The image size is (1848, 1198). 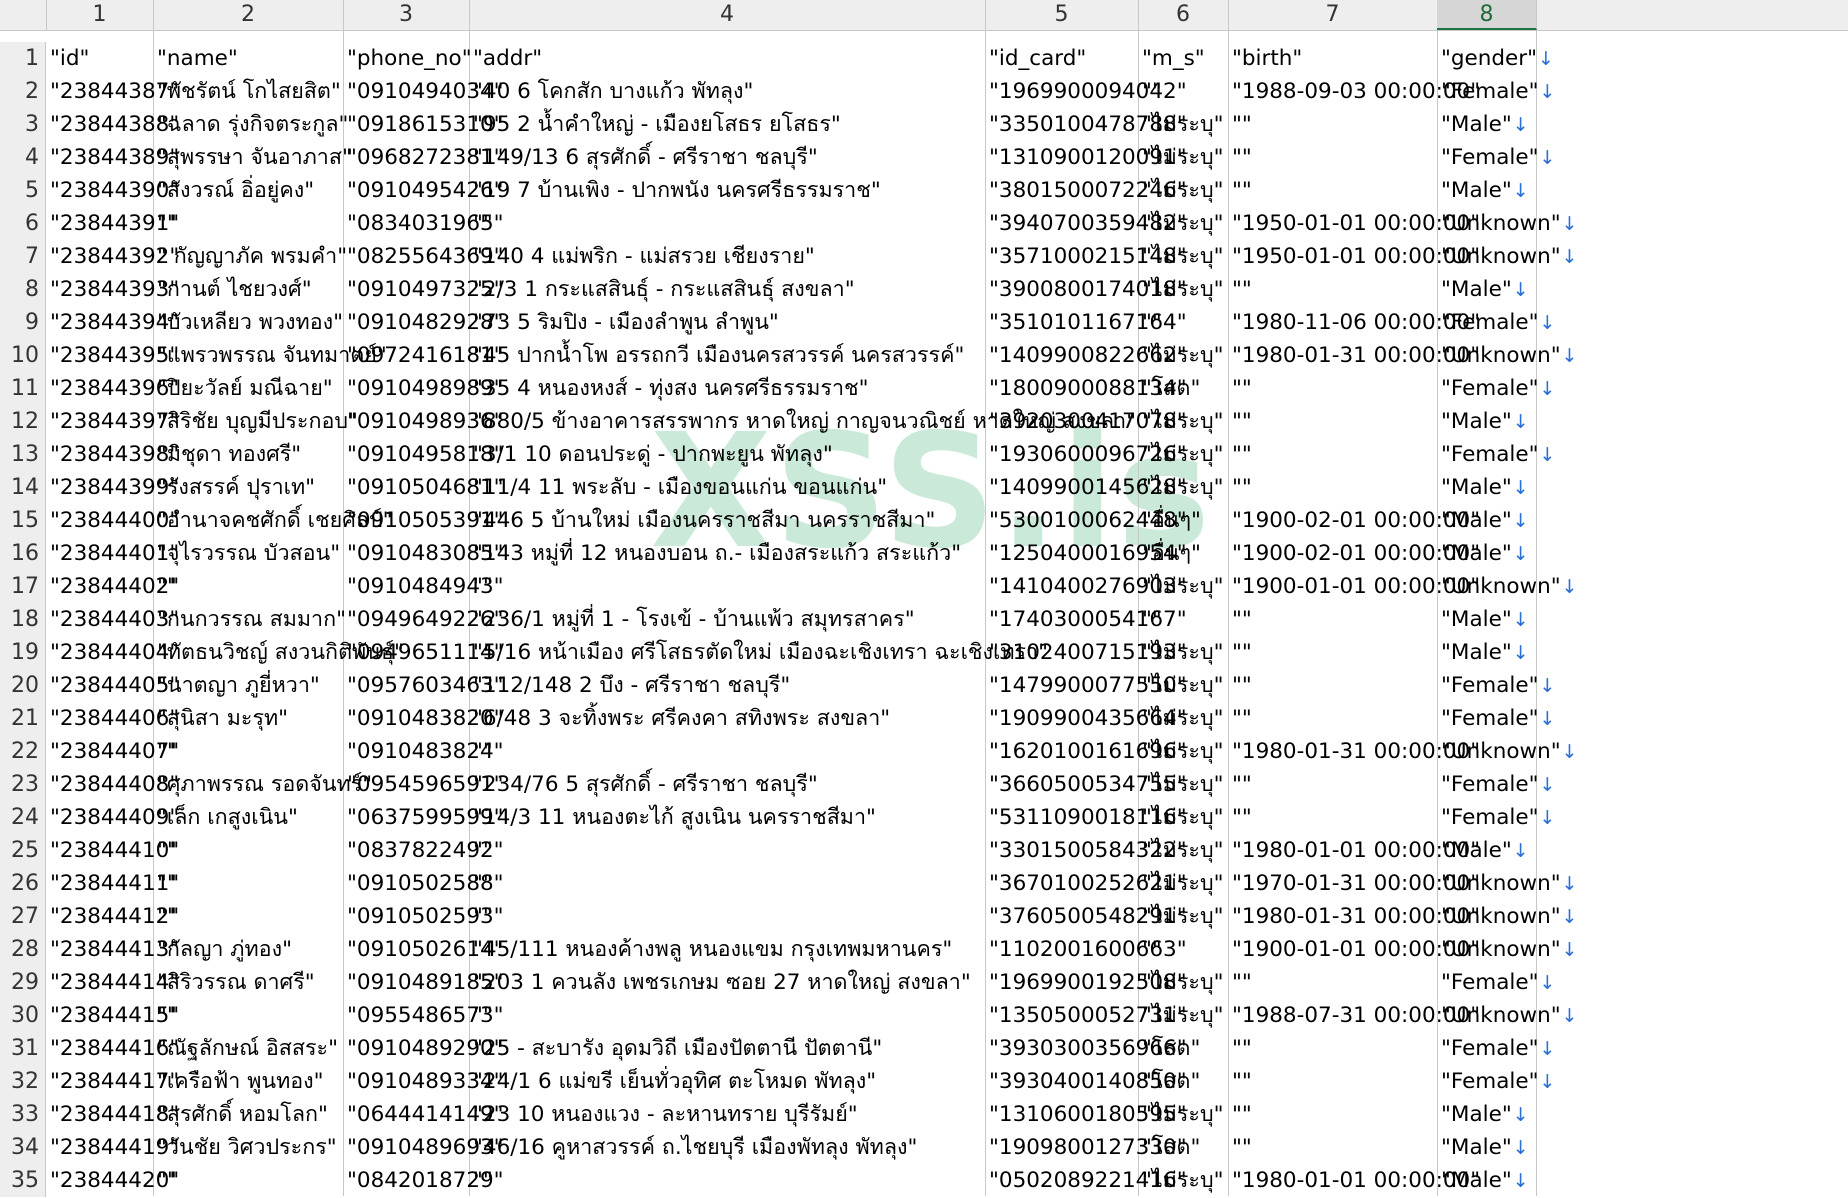 I want to click on row-header: 1, so click(x=23, y=58).